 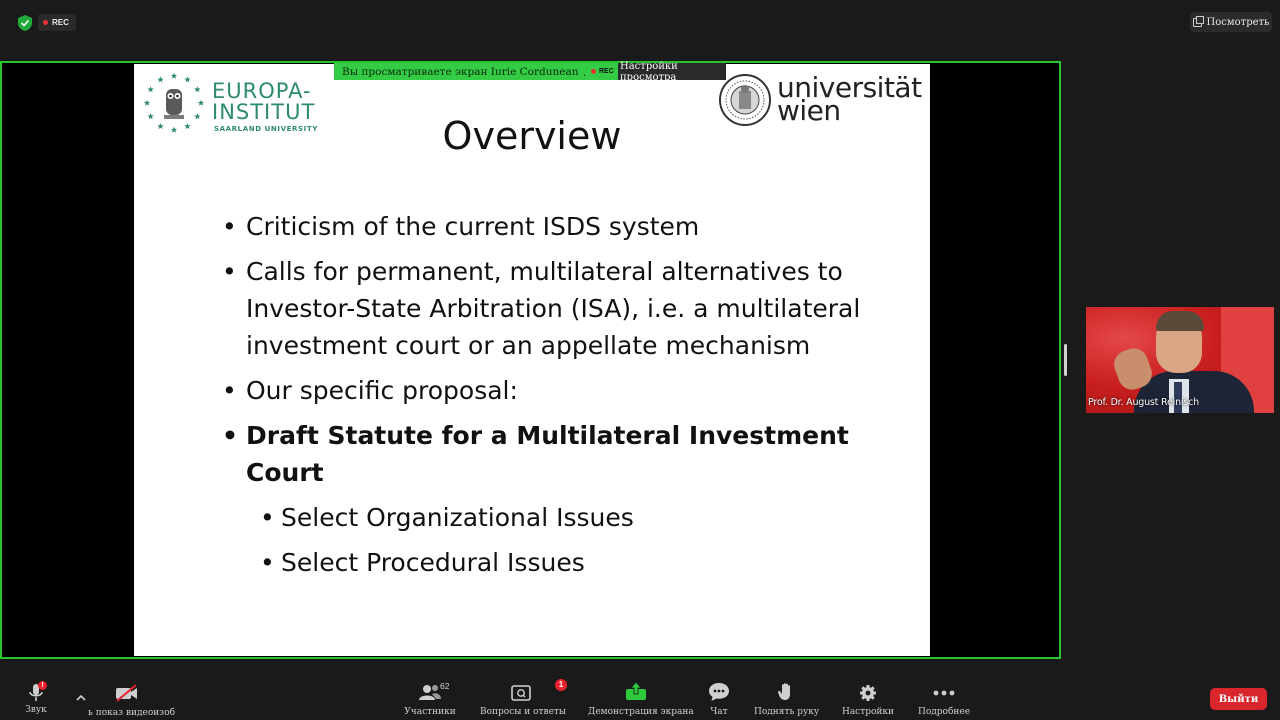 I want to click on share-screen-button: Демонстрация экрана, so click(x=641, y=699).